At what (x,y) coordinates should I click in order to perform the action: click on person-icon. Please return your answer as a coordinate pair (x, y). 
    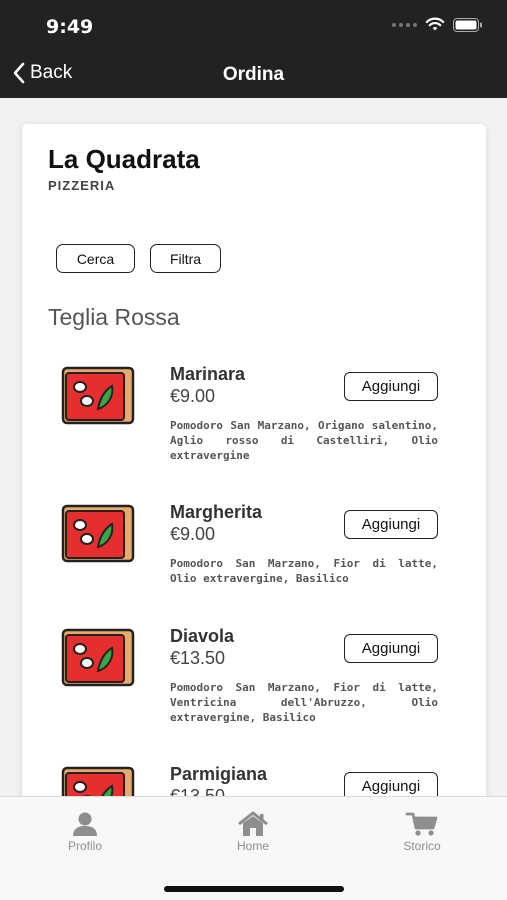
    Looking at the image, I should click on (85, 824).